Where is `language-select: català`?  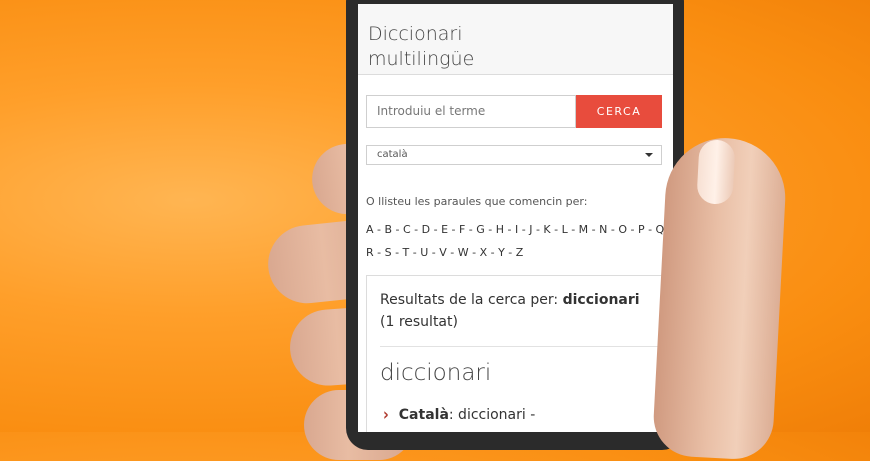 language-select: català is located at coordinates (514, 155).